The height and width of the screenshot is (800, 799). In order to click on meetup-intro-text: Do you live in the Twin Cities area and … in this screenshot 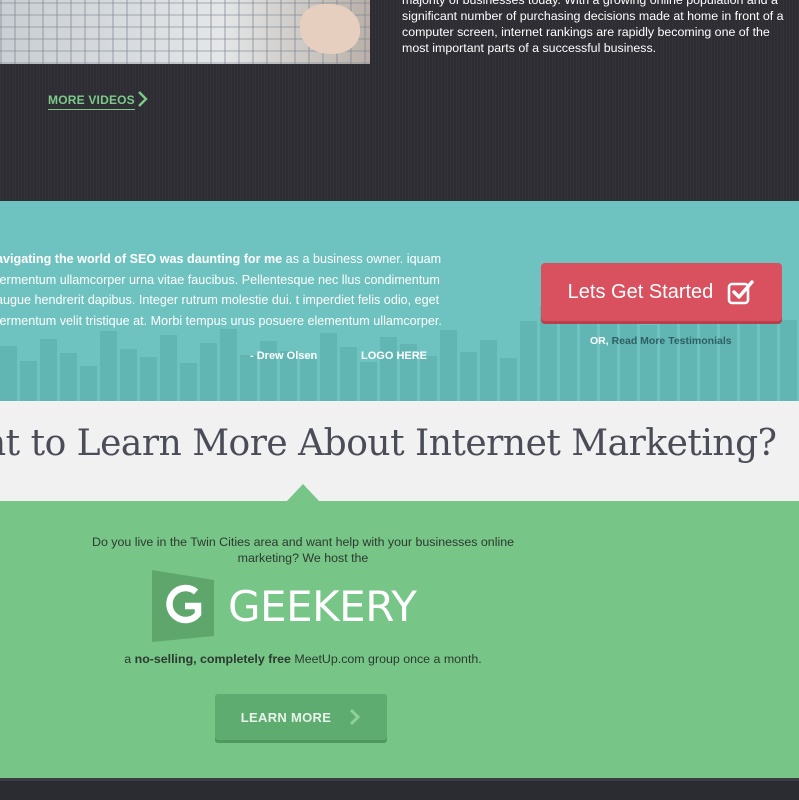, I will do `click(303, 550)`.